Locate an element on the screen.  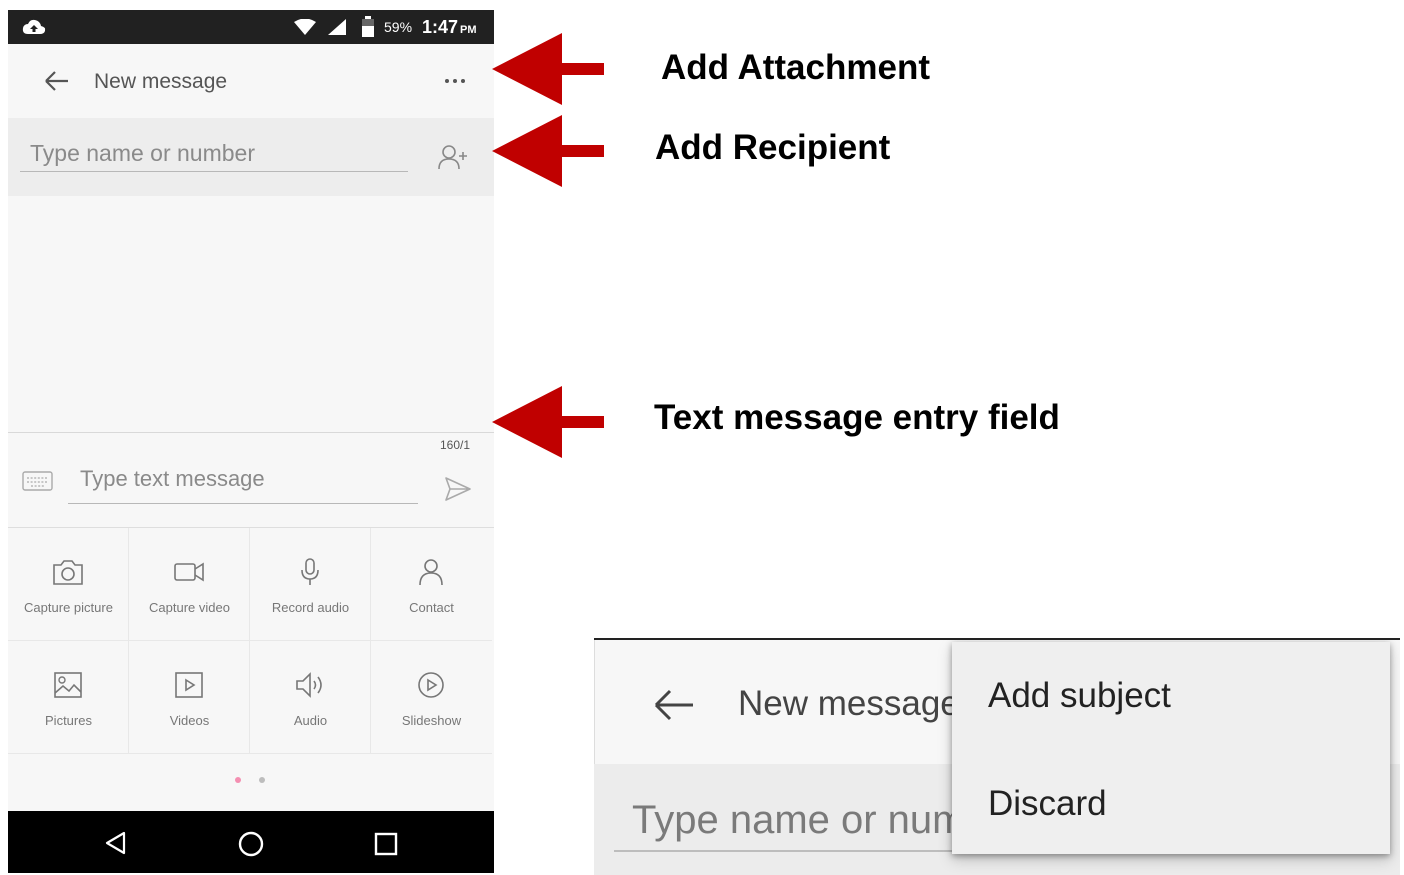
attach-videos: Videos is located at coordinates (189, 697).